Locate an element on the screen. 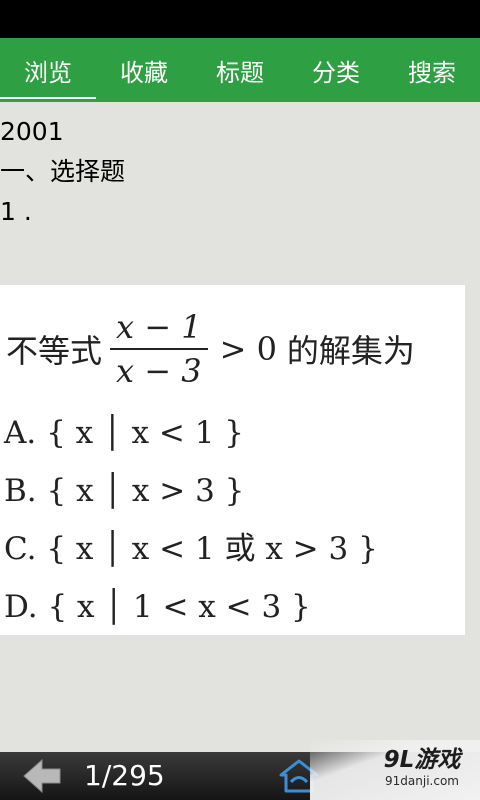 The height and width of the screenshot is (800, 480). tab-categories: 分类 is located at coordinates (336, 70).